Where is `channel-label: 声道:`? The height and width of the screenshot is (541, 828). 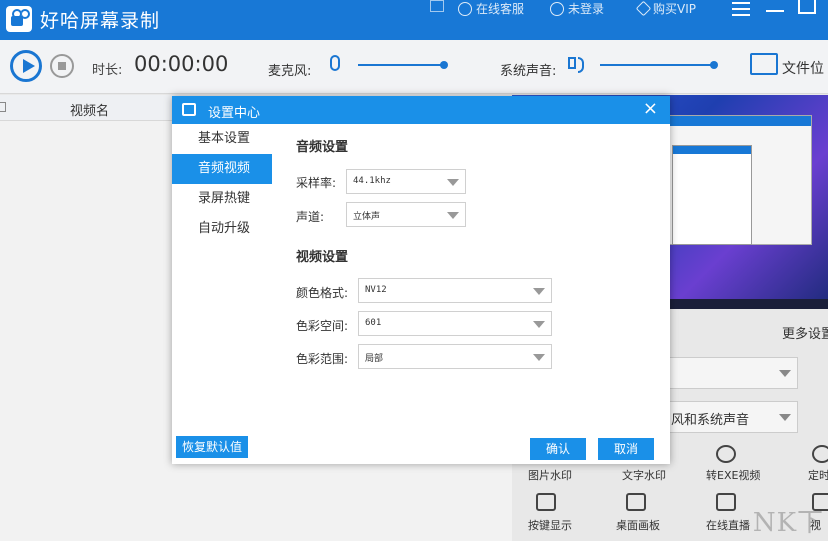 channel-label: 声道: is located at coordinates (310, 217).